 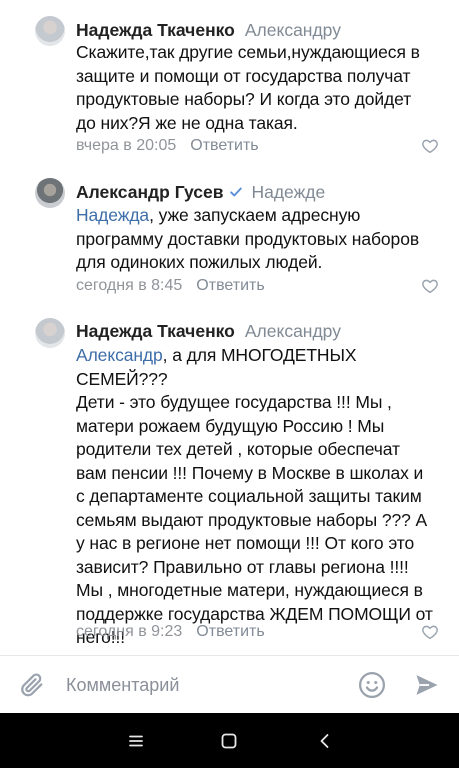 I want to click on comment-text-line: зависит? Правильно от главы региона !!!!, so click(x=242, y=566).